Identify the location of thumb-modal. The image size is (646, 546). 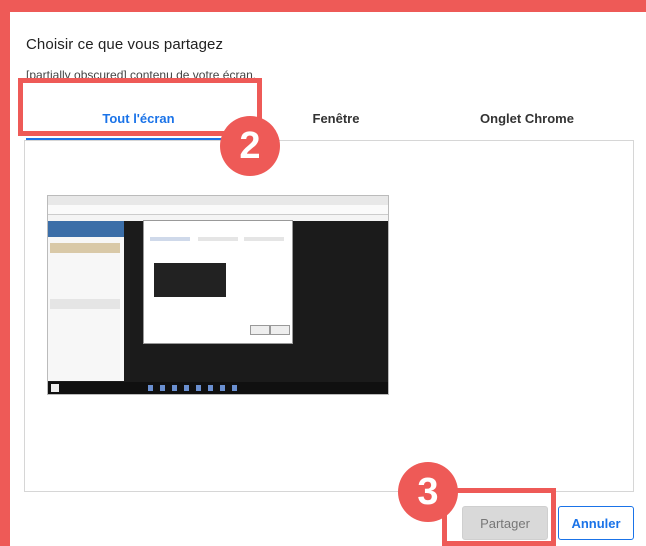
(218, 282).